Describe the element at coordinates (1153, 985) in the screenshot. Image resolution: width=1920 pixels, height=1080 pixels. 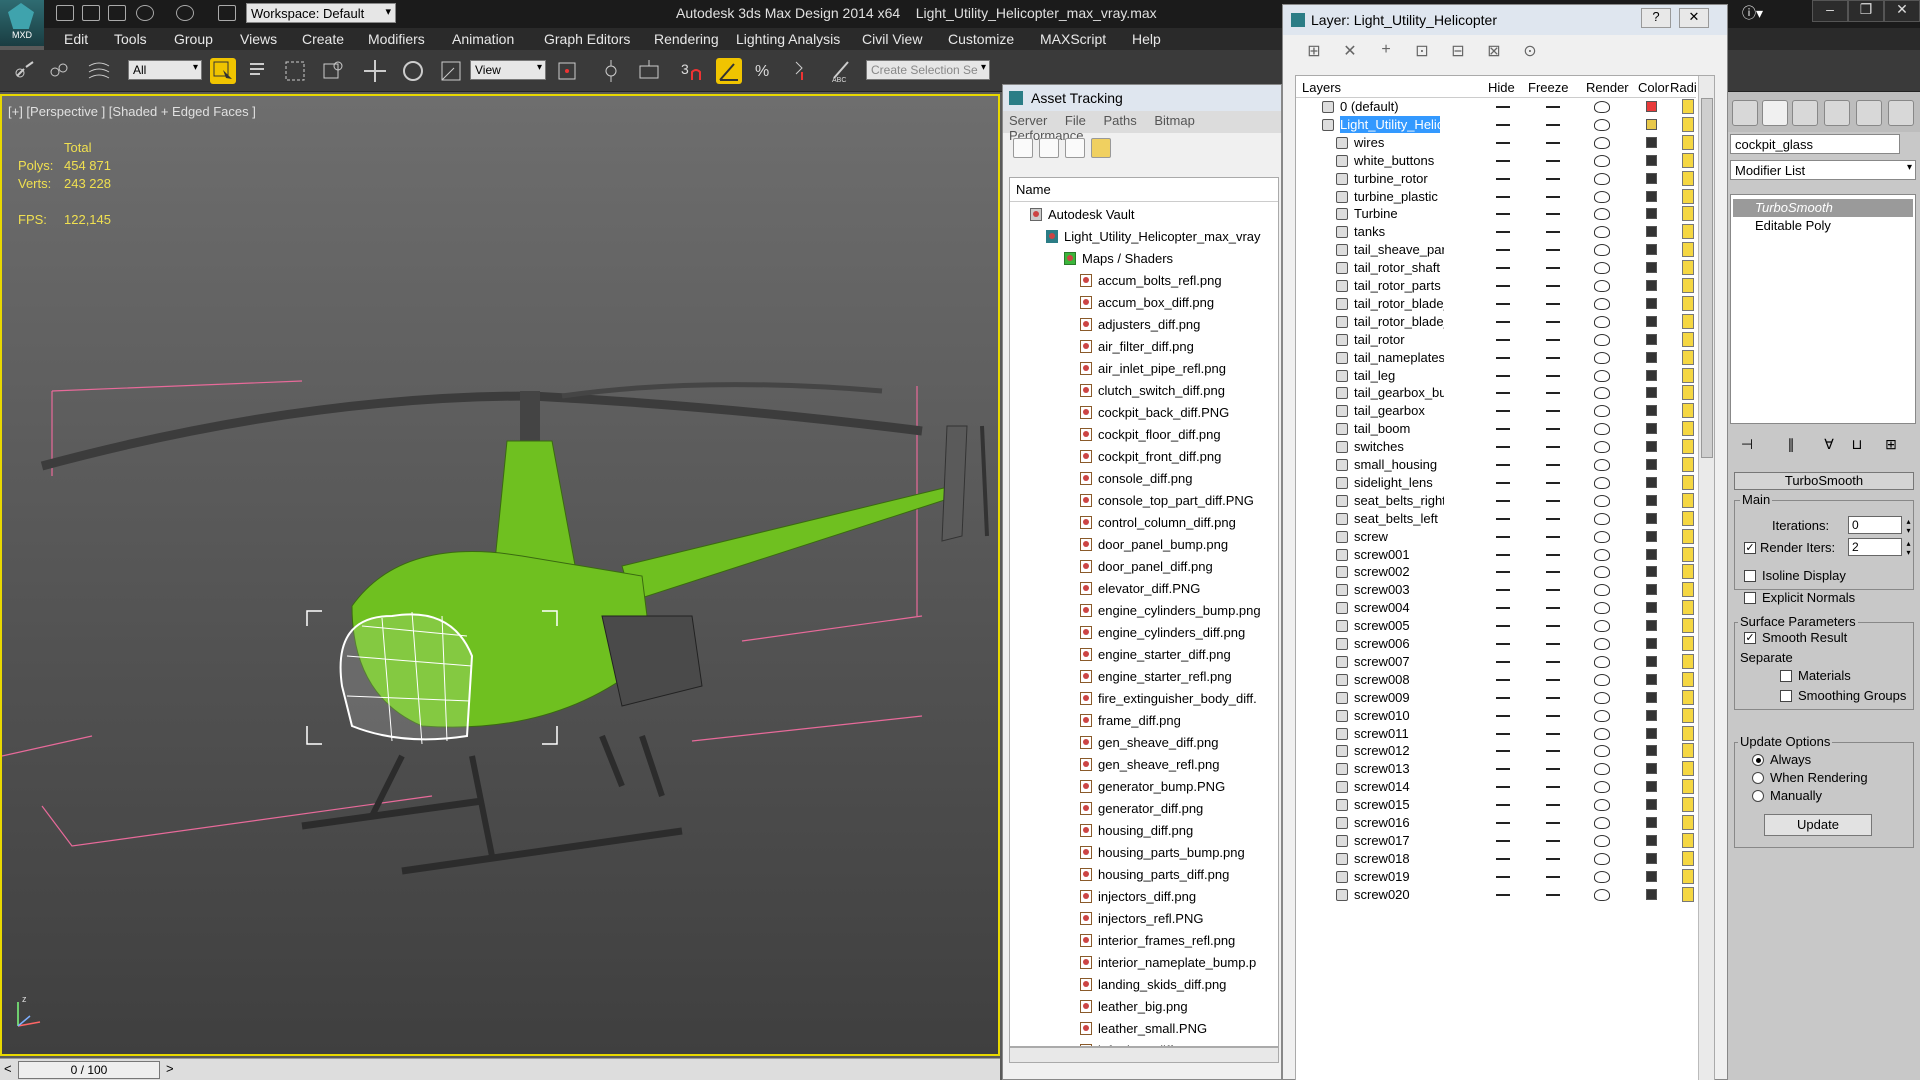
I see `asset-file-row: landing_skids_diff.png` at that location.